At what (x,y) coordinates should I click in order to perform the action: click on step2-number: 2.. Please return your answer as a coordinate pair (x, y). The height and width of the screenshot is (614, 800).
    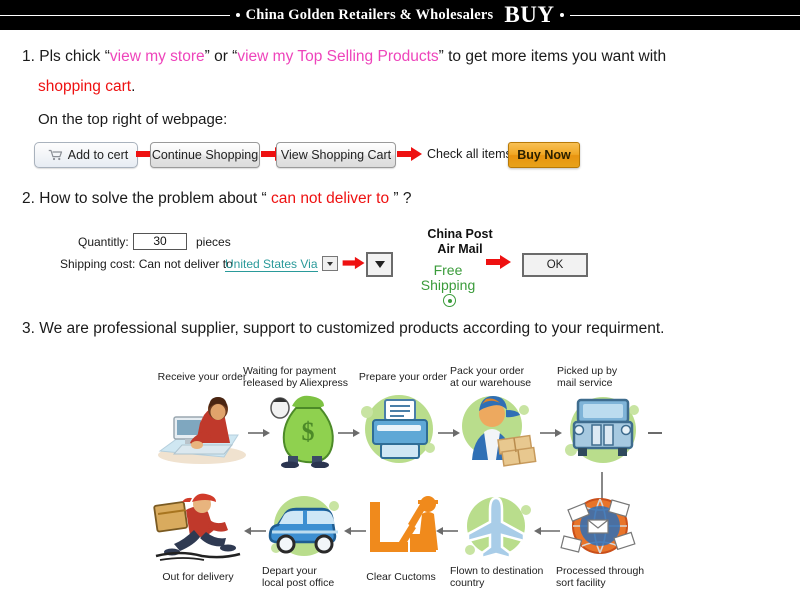
    Looking at the image, I should click on (28, 198).